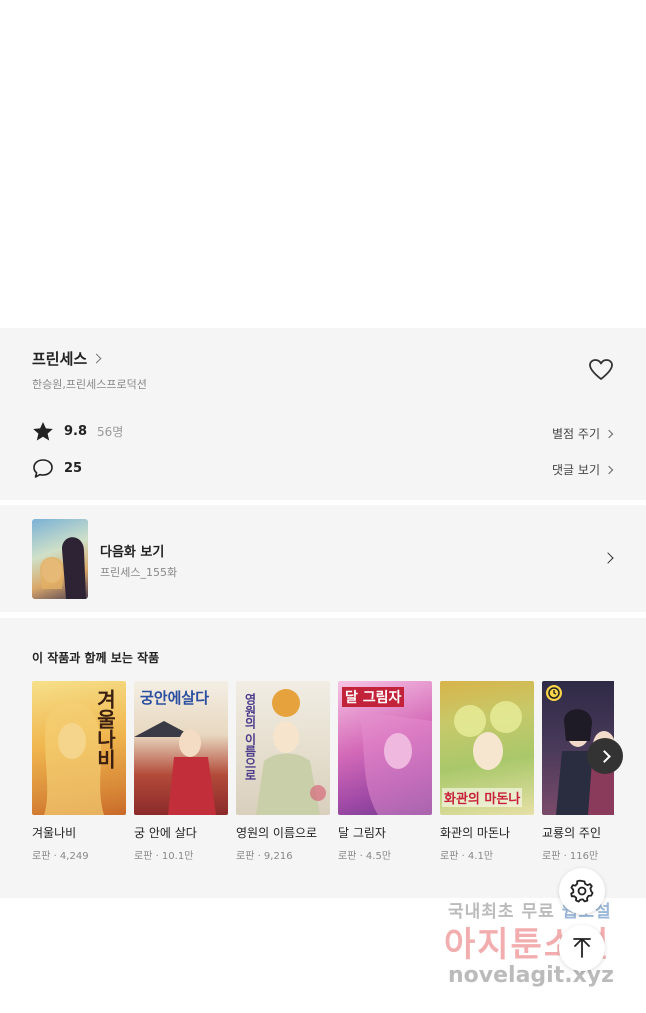  I want to click on star-icon, so click(43, 431).